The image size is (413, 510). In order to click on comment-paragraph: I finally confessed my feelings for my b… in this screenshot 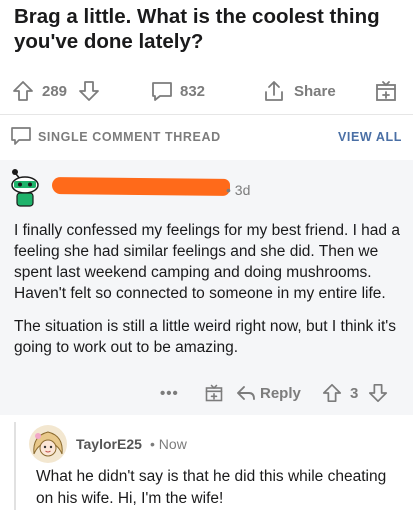, I will do `click(207, 262)`.